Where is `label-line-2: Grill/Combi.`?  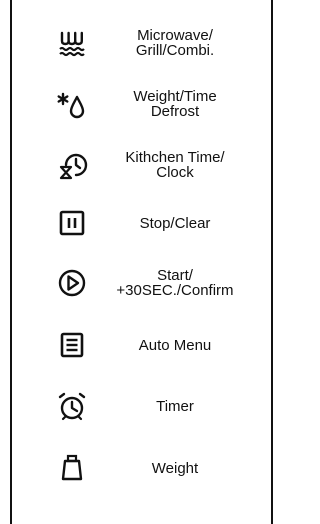
label-line-2: Grill/Combi. is located at coordinates (175, 50).